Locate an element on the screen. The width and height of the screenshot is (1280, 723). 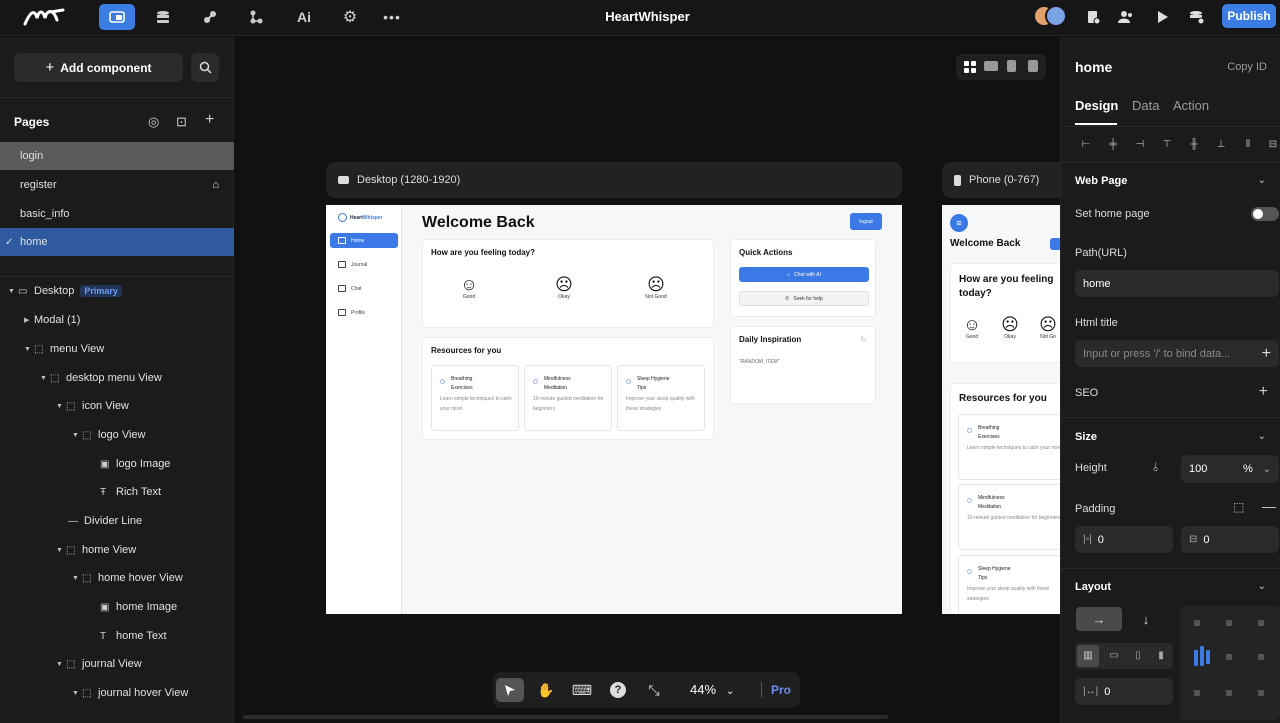
align-center-h-icon: ╪ is located at coordinates (1113, 145).